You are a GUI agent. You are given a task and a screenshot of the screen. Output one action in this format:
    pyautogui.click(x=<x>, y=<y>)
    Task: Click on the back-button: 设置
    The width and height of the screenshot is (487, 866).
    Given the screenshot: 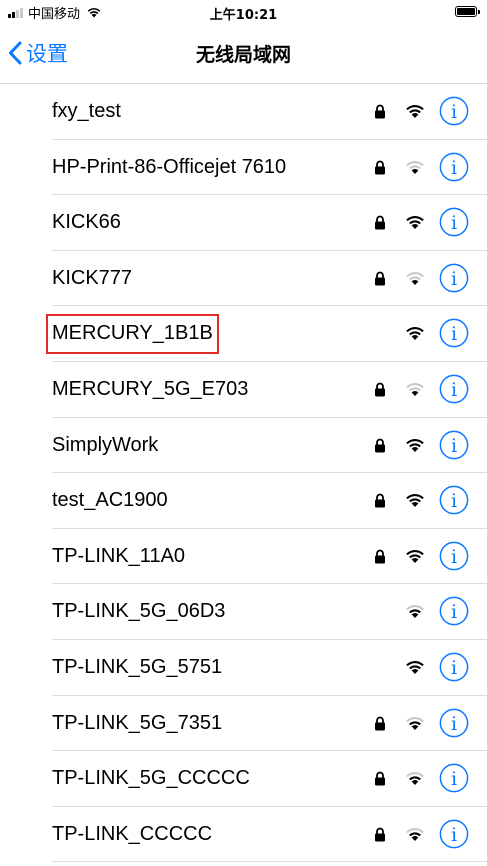 What is the action you would take?
    pyautogui.click(x=38, y=53)
    